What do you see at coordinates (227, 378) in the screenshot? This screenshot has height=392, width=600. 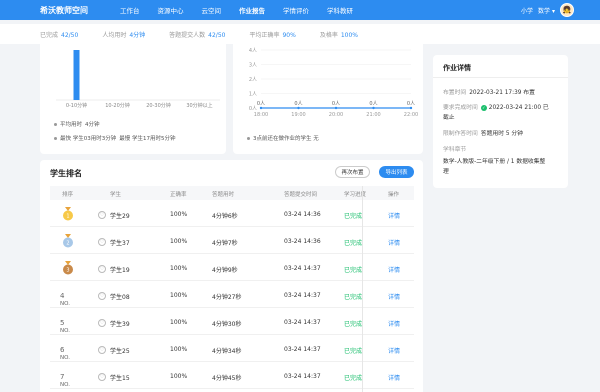 I see `answer-time: 4分钟45秒` at bounding box center [227, 378].